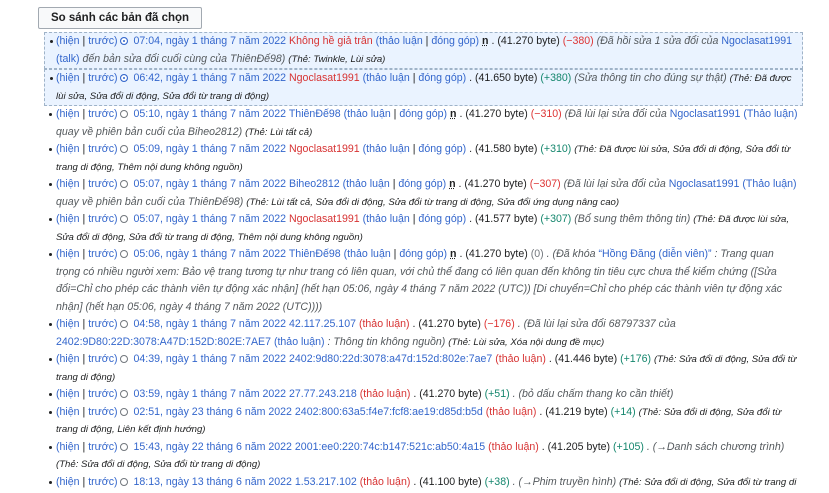 This screenshot has width=829, height=493. What do you see at coordinates (326, 482) in the screenshot?
I see `user-link: 1.53.217.102` at bounding box center [326, 482].